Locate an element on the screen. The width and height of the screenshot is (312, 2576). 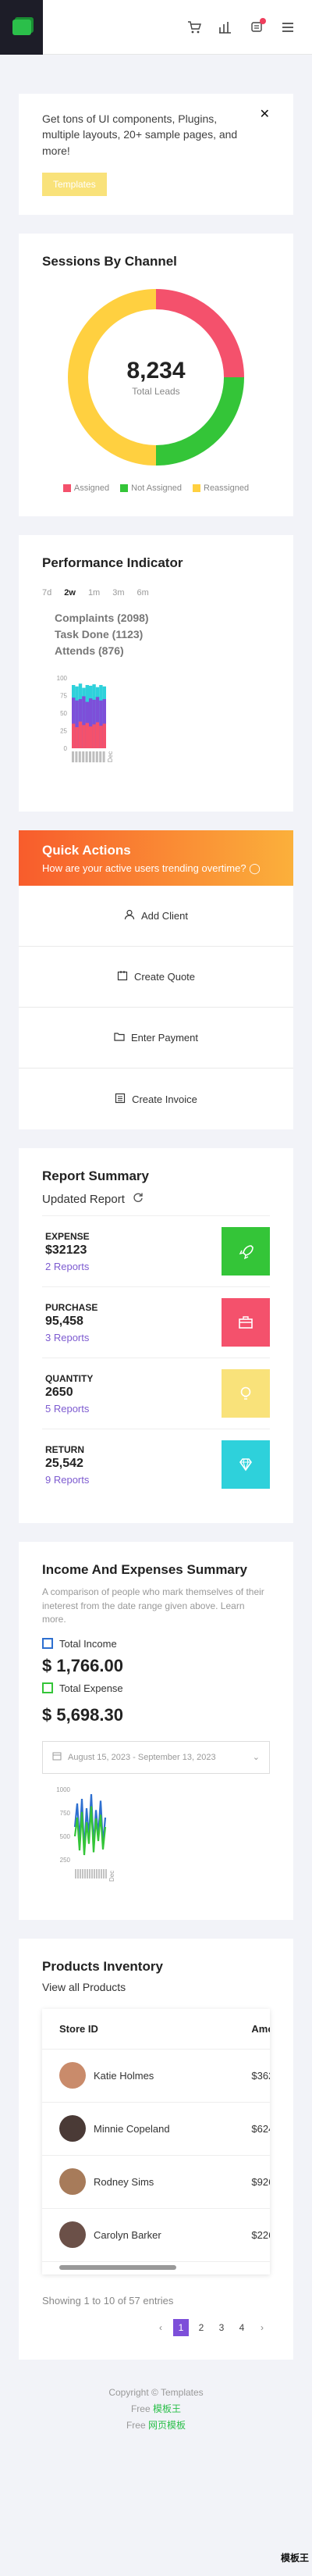
tab-2w: 2w is located at coordinates (70, 593).